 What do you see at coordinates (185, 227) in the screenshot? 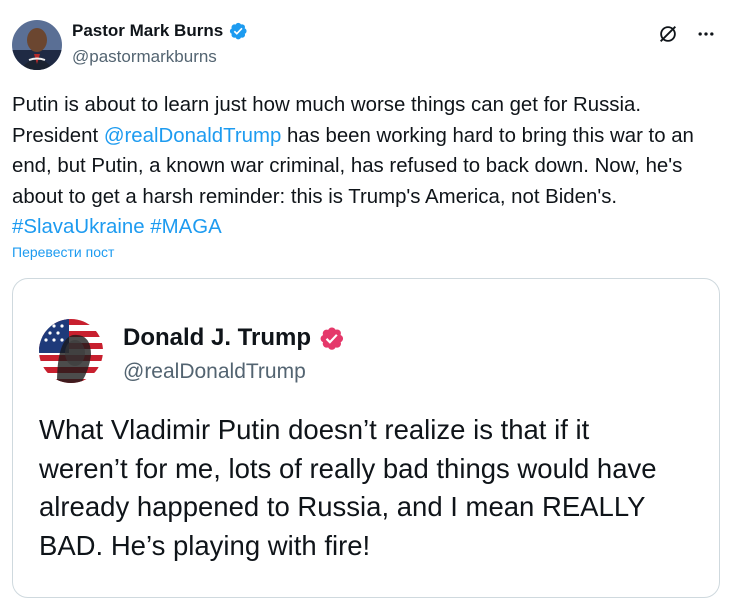
I see `hashtag-link: #MAGA` at bounding box center [185, 227].